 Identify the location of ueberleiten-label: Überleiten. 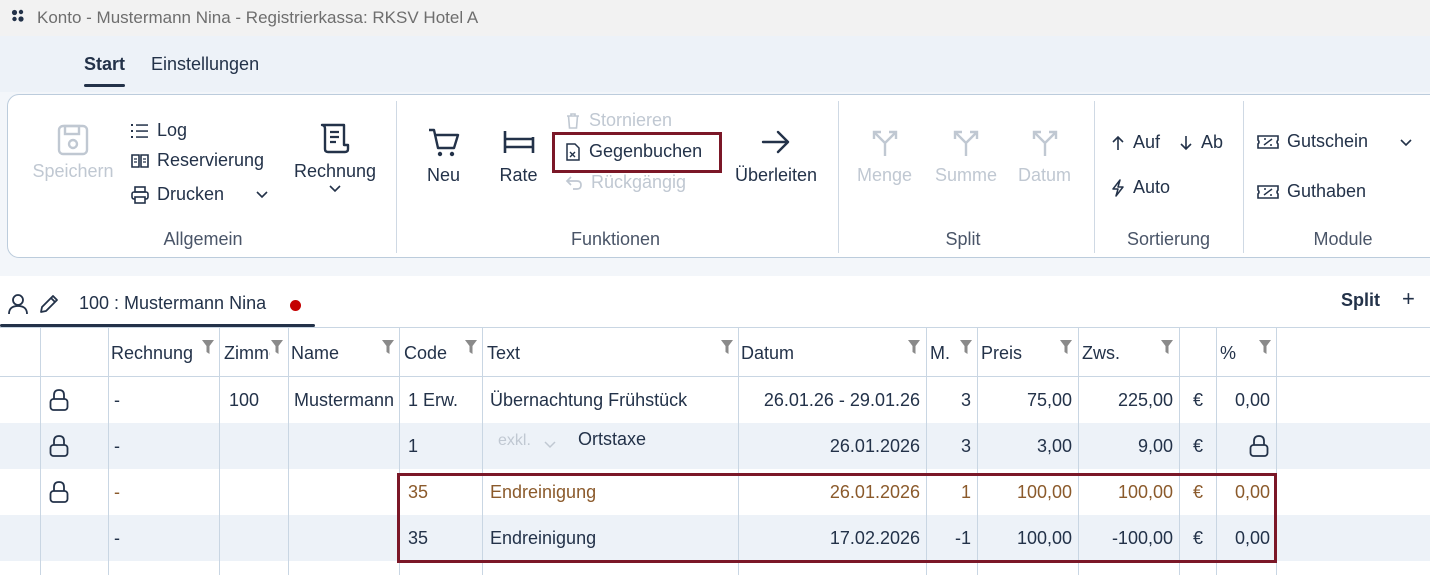
(776, 175).